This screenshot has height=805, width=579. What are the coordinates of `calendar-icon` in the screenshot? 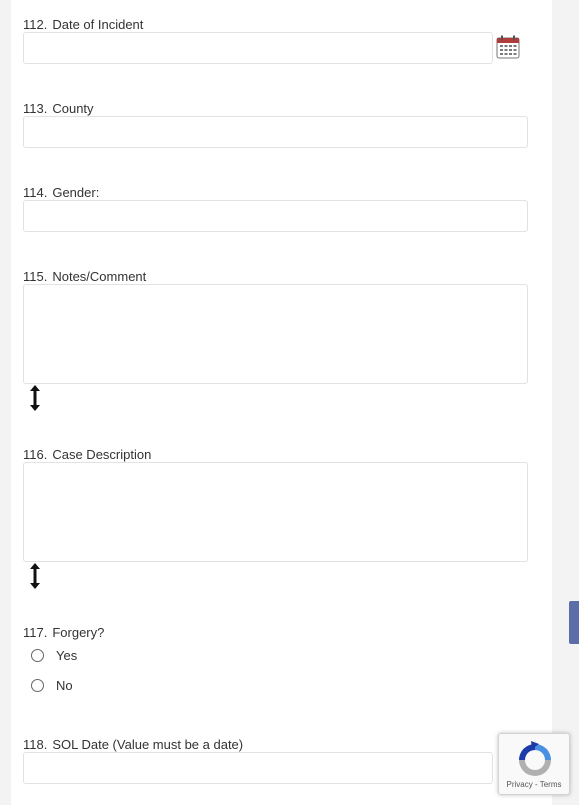 It's located at (508, 47).